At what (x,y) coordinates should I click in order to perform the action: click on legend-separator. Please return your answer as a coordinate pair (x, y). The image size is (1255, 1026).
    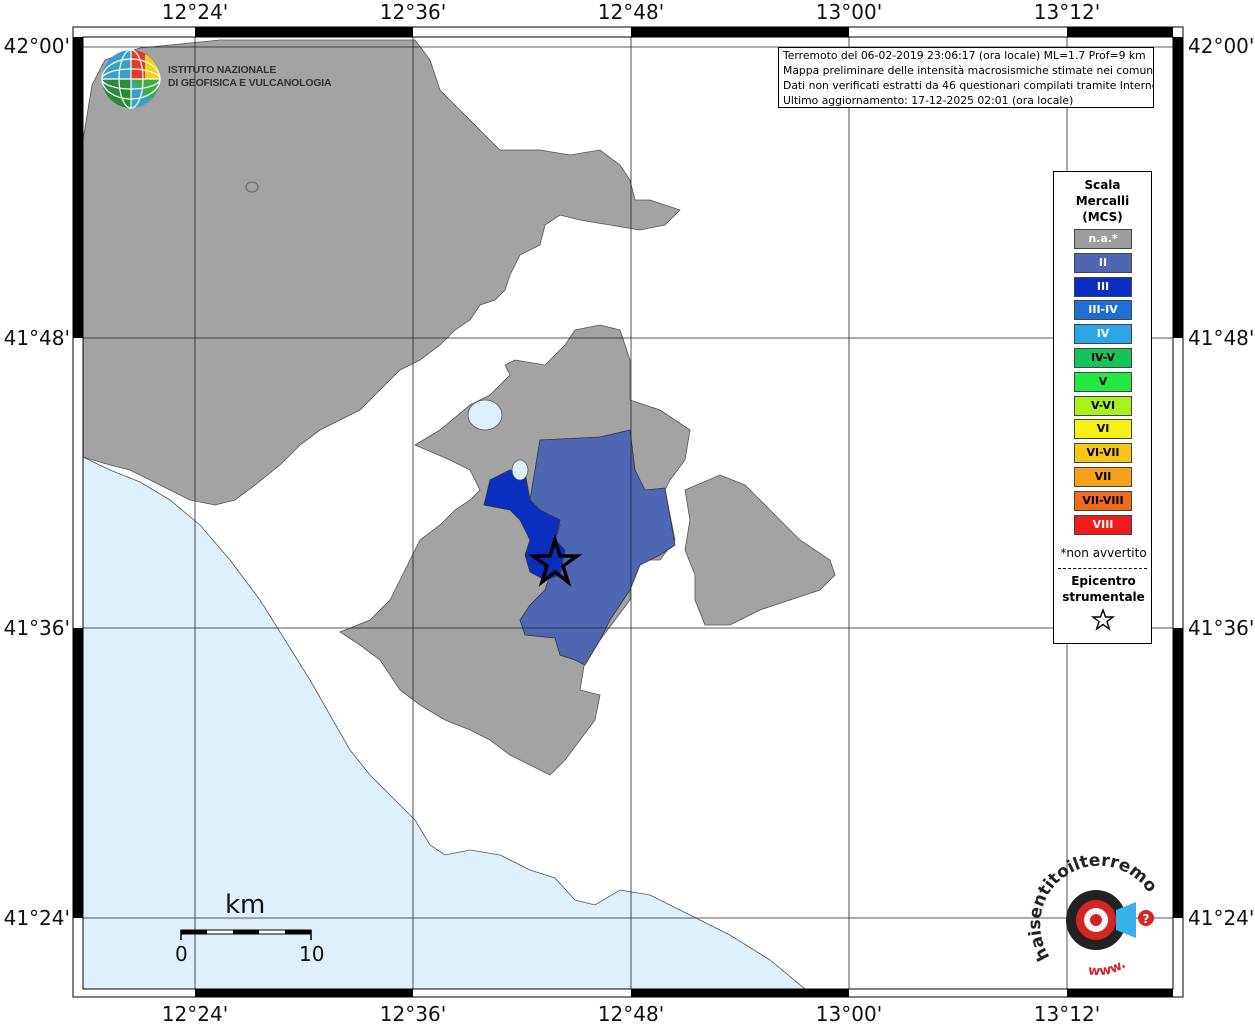
    Looking at the image, I should click on (1102, 568).